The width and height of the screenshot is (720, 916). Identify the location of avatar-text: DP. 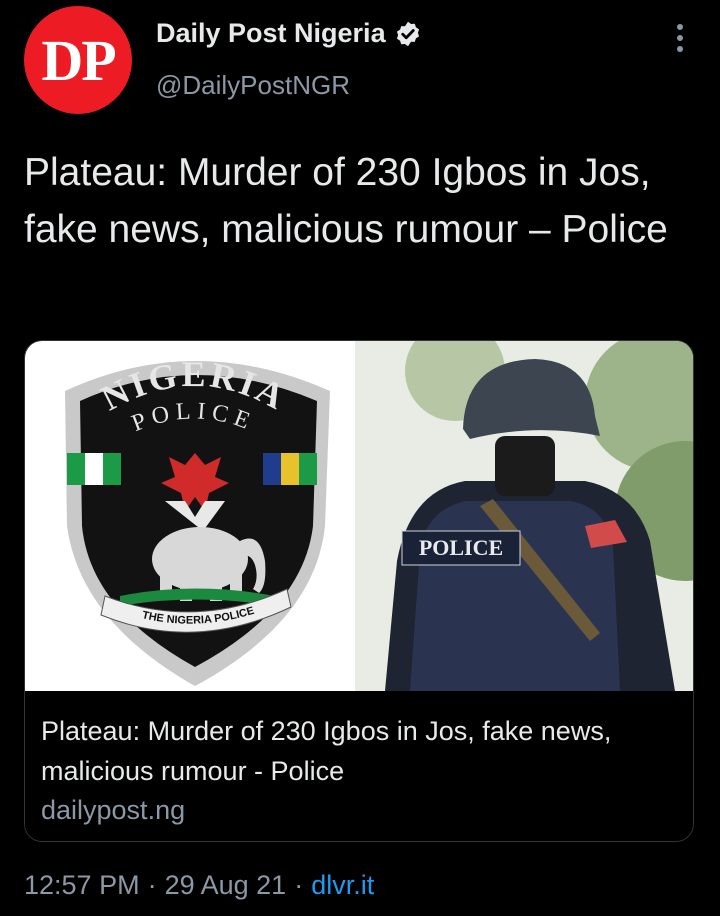
(78, 60).